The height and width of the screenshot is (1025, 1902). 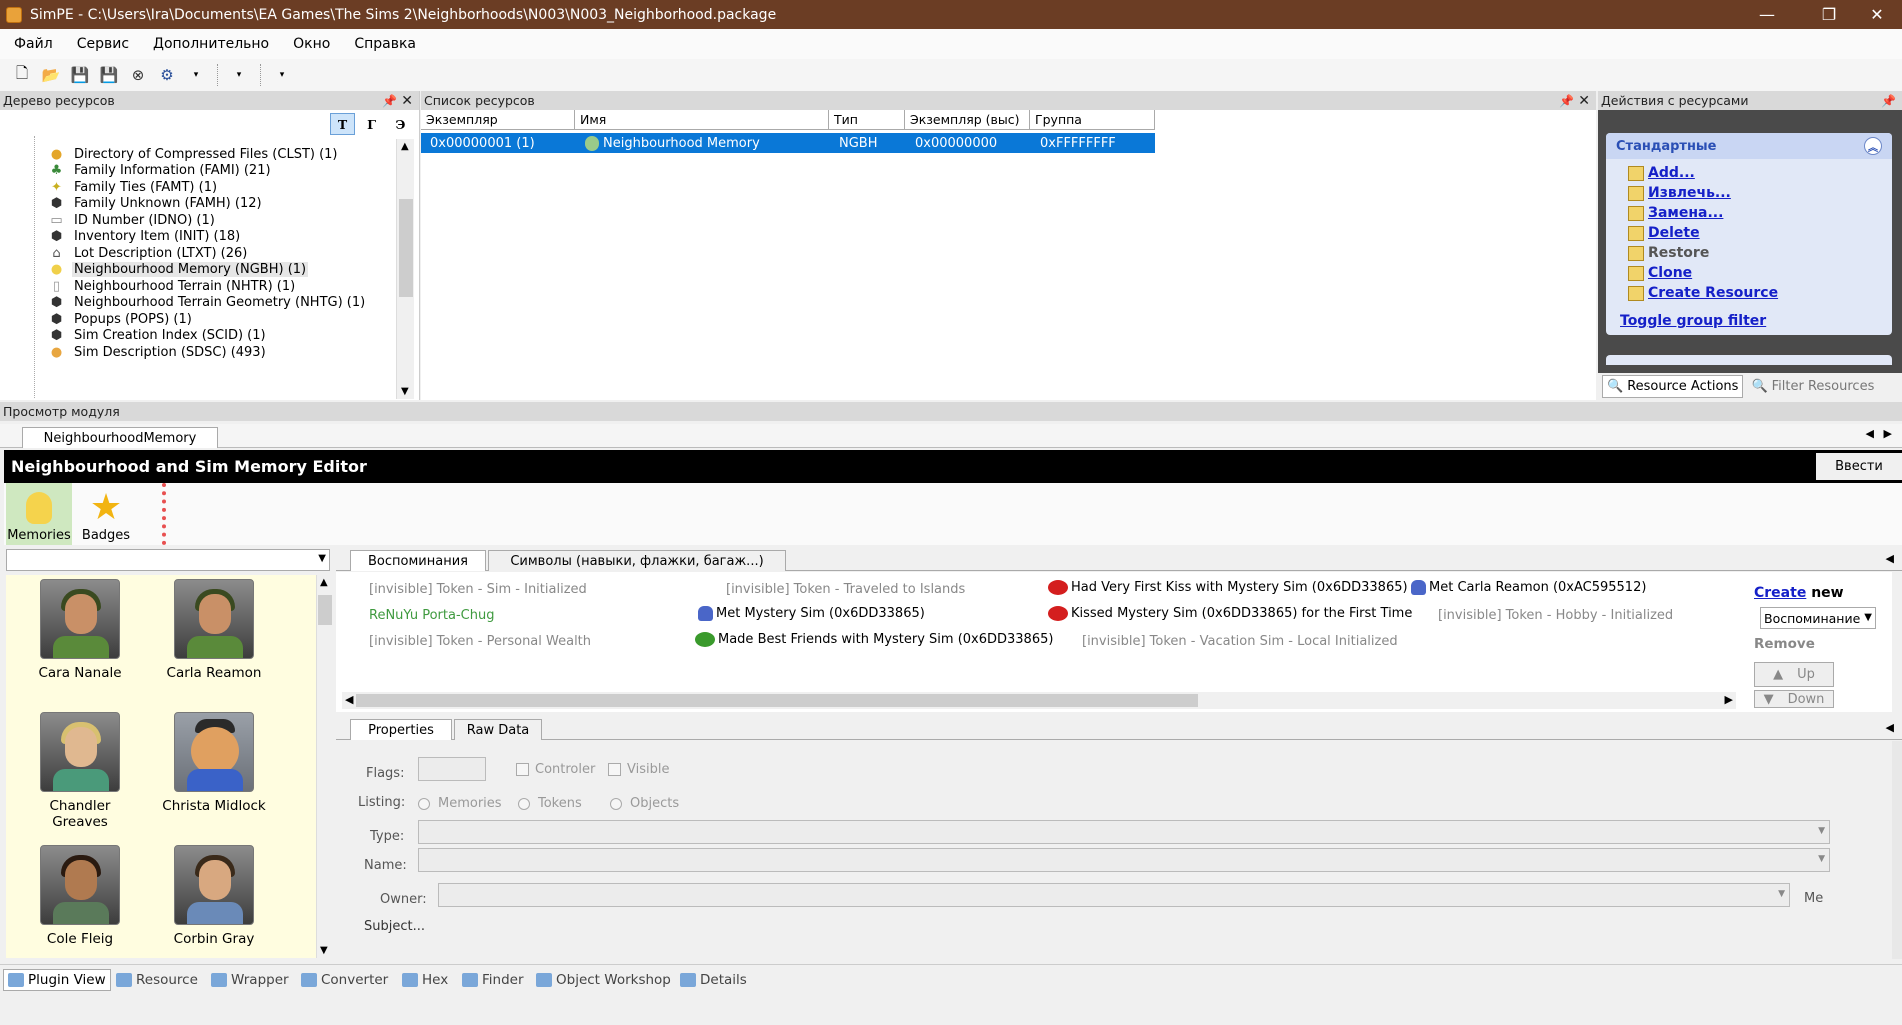 What do you see at coordinates (1794, 699) in the screenshot?
I see `down-button: ▼ Down` at bounding box center [1794, 699].